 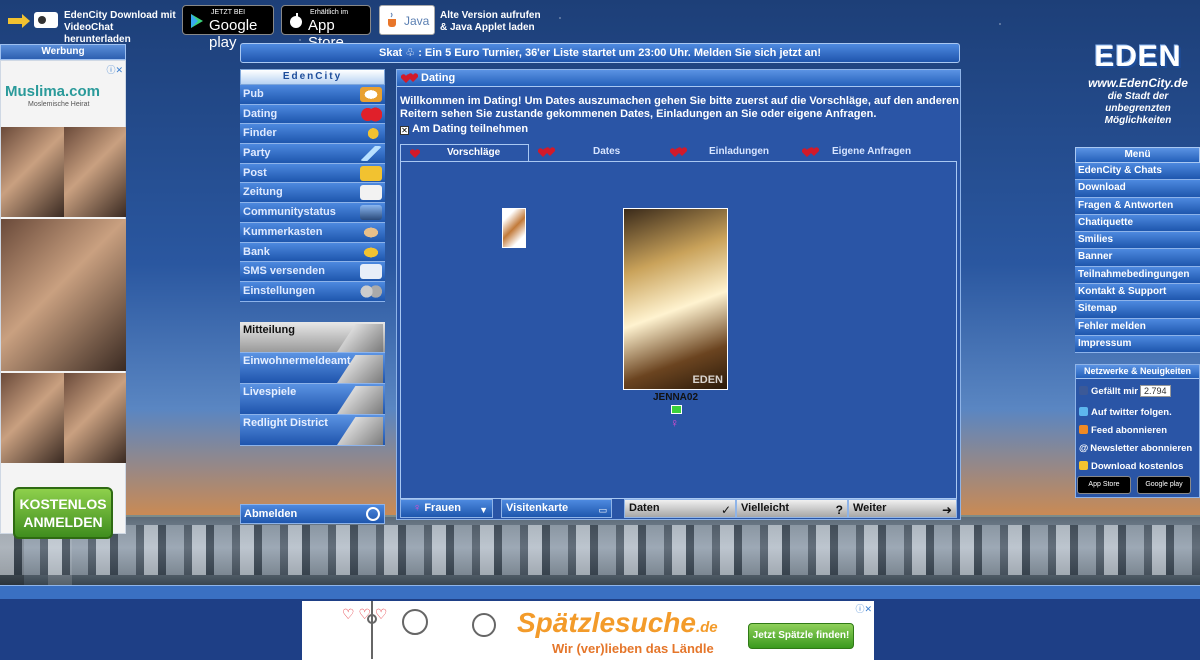 What do you see at coordinates (312, 232) in the screenshot?
I see `nav-item-kummerkasten: Kummerkasten` at bounding box center [312, 232].